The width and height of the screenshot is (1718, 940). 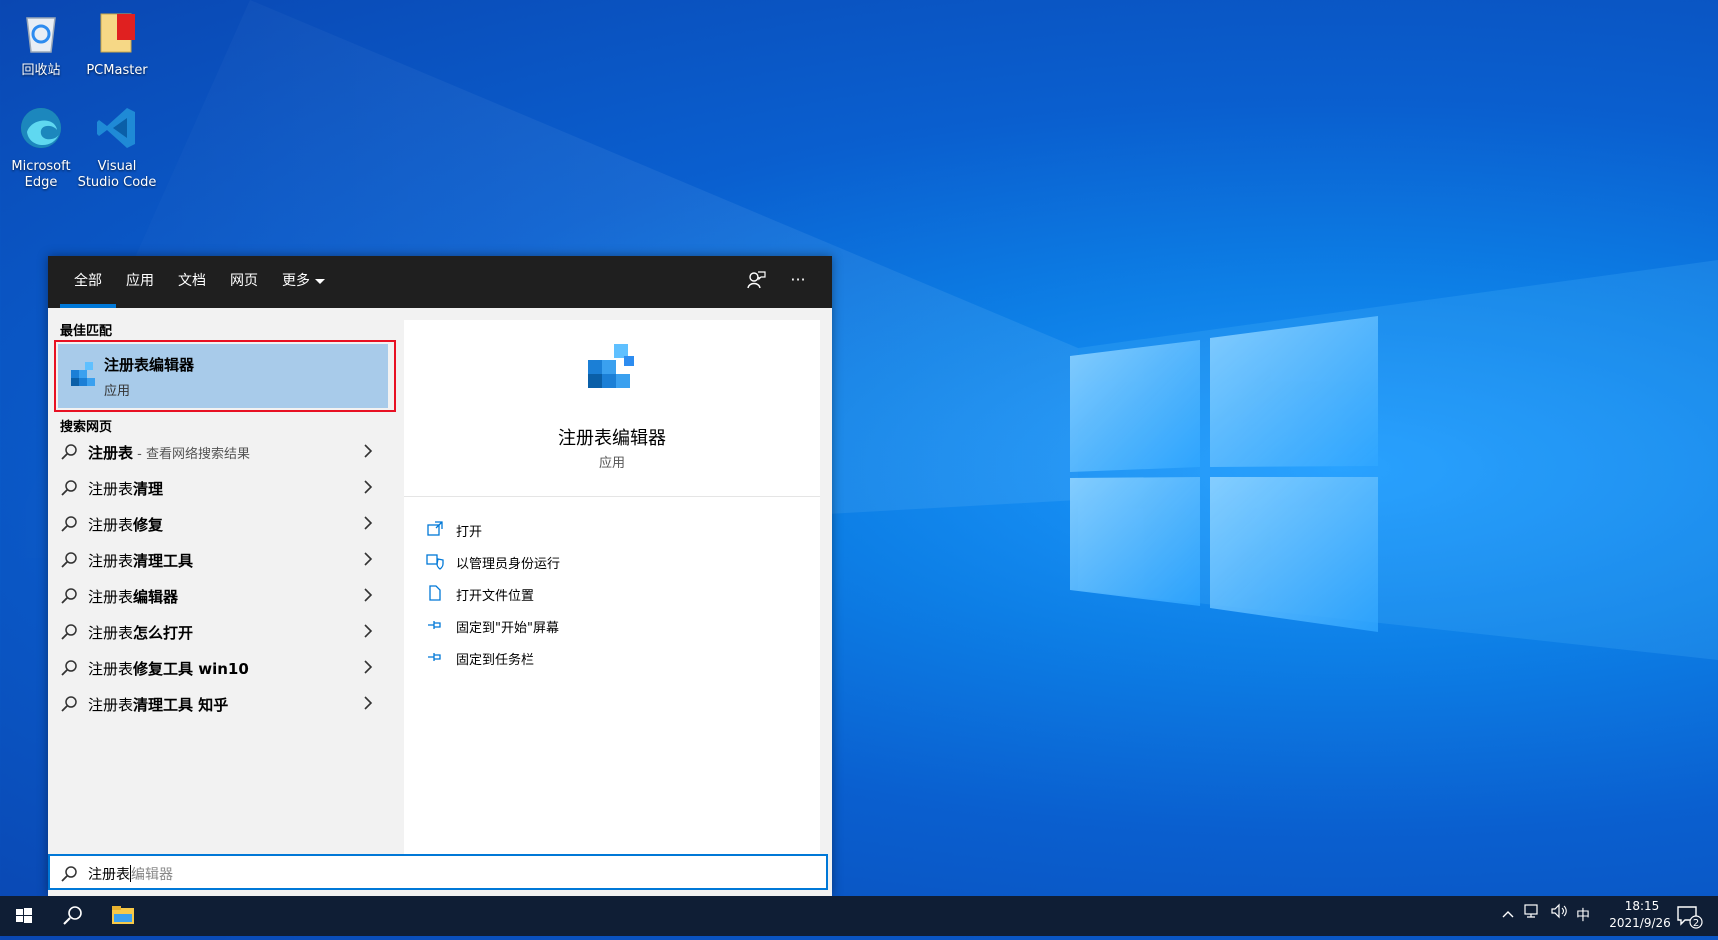 What do you see at coordinates (1559, 911) in the screenshot?
I see `volume-icon` at bounding box center [1559, 911].